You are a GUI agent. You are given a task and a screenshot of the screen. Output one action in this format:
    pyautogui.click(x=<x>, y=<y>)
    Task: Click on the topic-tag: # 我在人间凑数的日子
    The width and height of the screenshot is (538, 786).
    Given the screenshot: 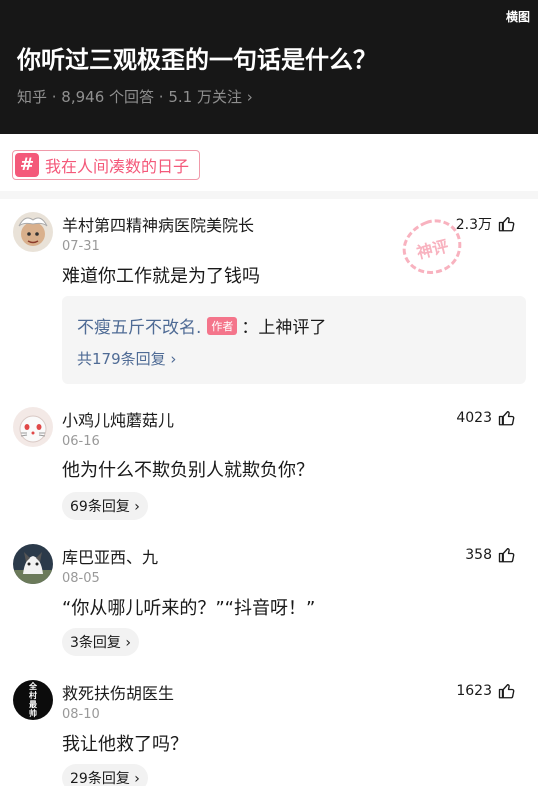 What is the action you would take?
    pyautogui.click(x=106, y=165)
    